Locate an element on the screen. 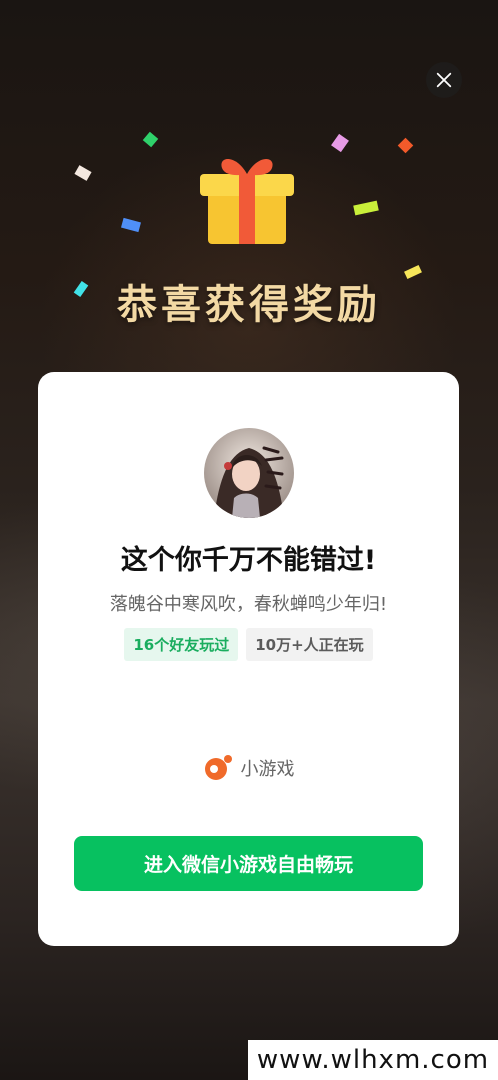 This screenshot has width=498, height=1080. game-avatar is located at coordinates (249, 473).